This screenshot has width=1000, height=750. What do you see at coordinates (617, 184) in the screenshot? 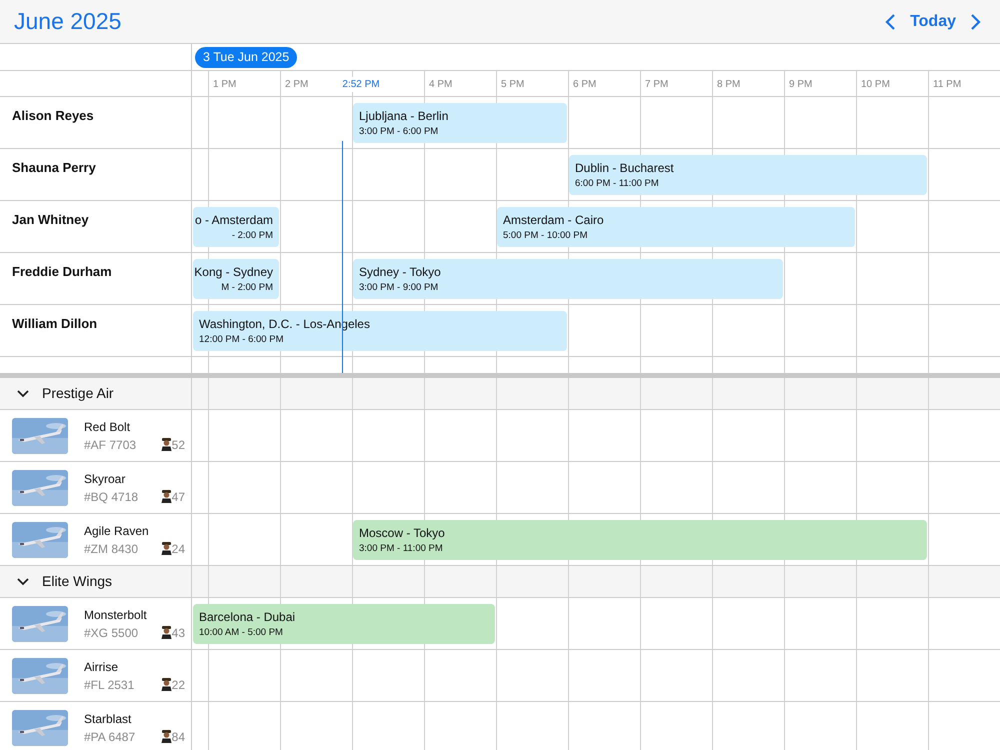
I see `event-time: 6:00 PM - 11:00 PM` at bounding box center [617, 184].